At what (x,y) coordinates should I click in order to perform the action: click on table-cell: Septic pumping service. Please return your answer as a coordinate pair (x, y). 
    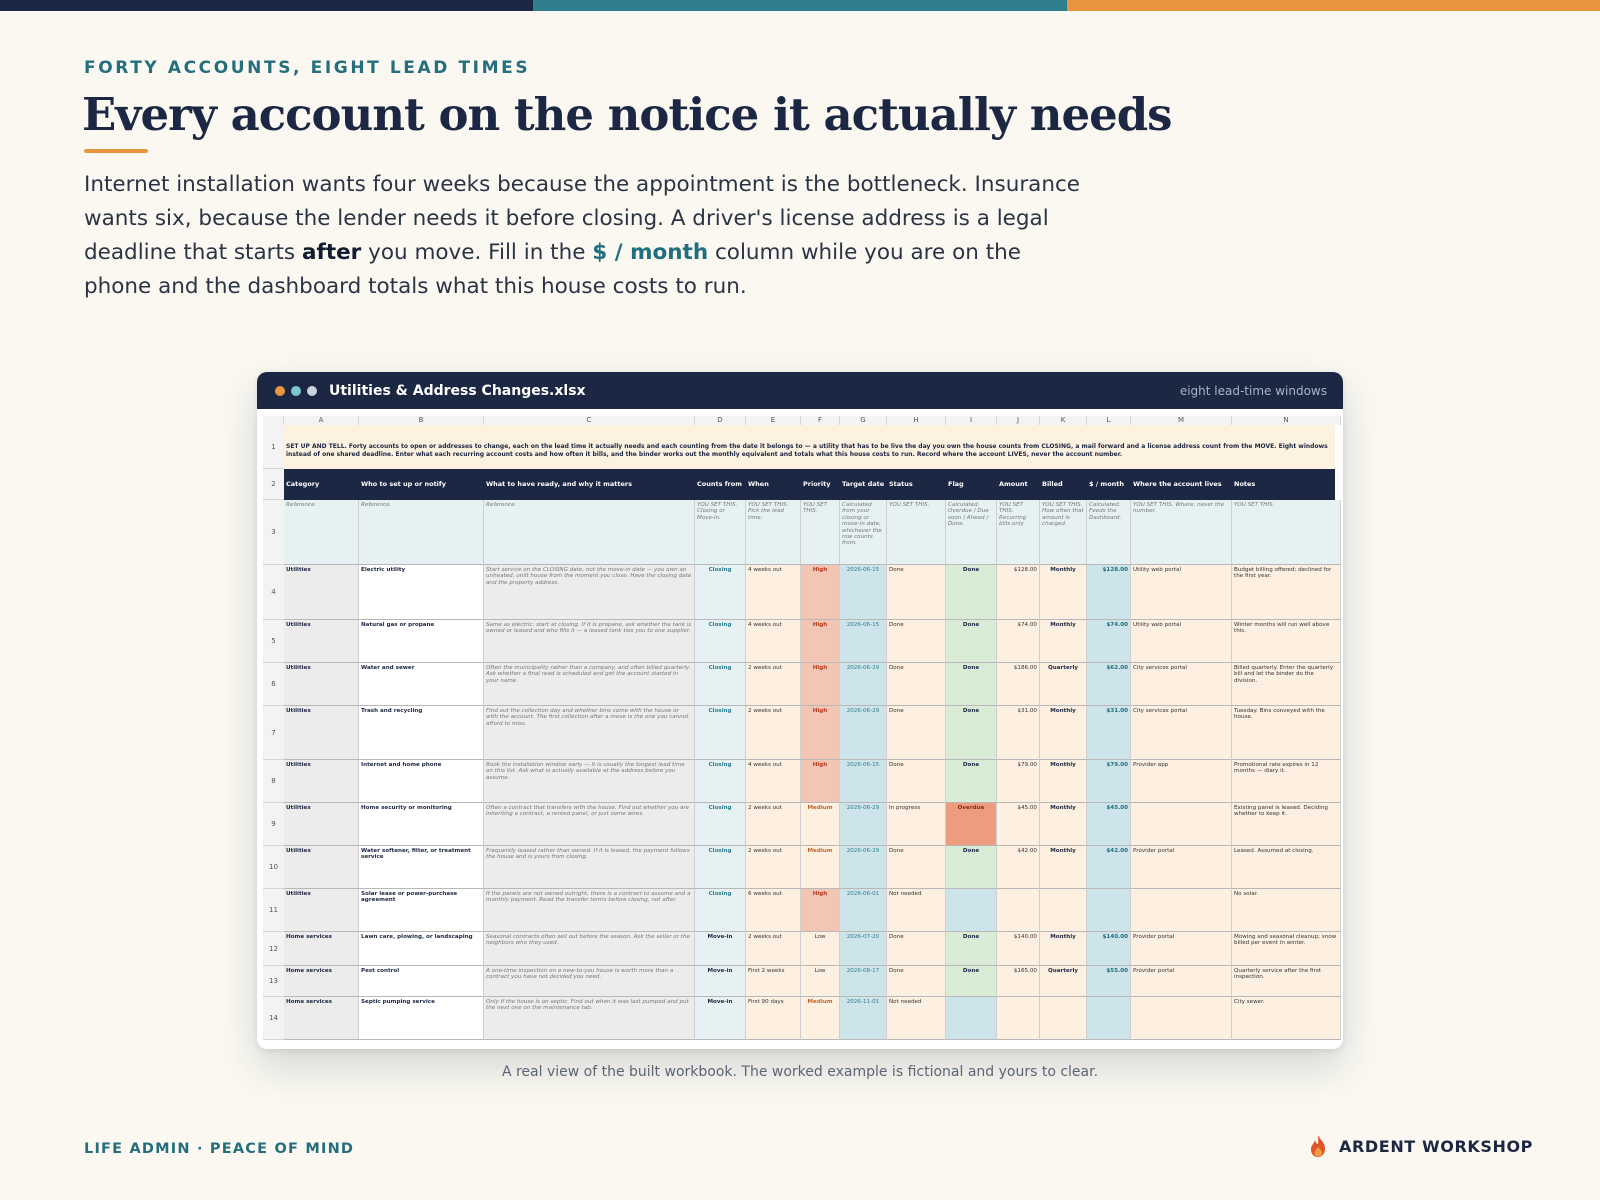
    Looking at the image, I should click on (421, 1018).